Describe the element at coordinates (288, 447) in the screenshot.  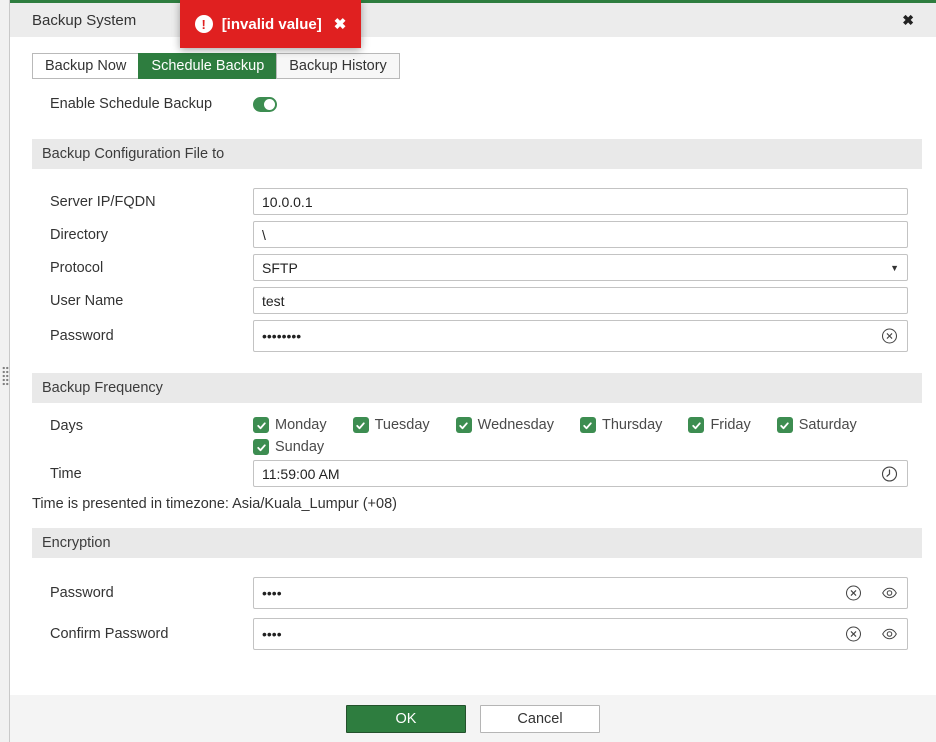
I see `checkbox-sunday: Sunday` at that location.